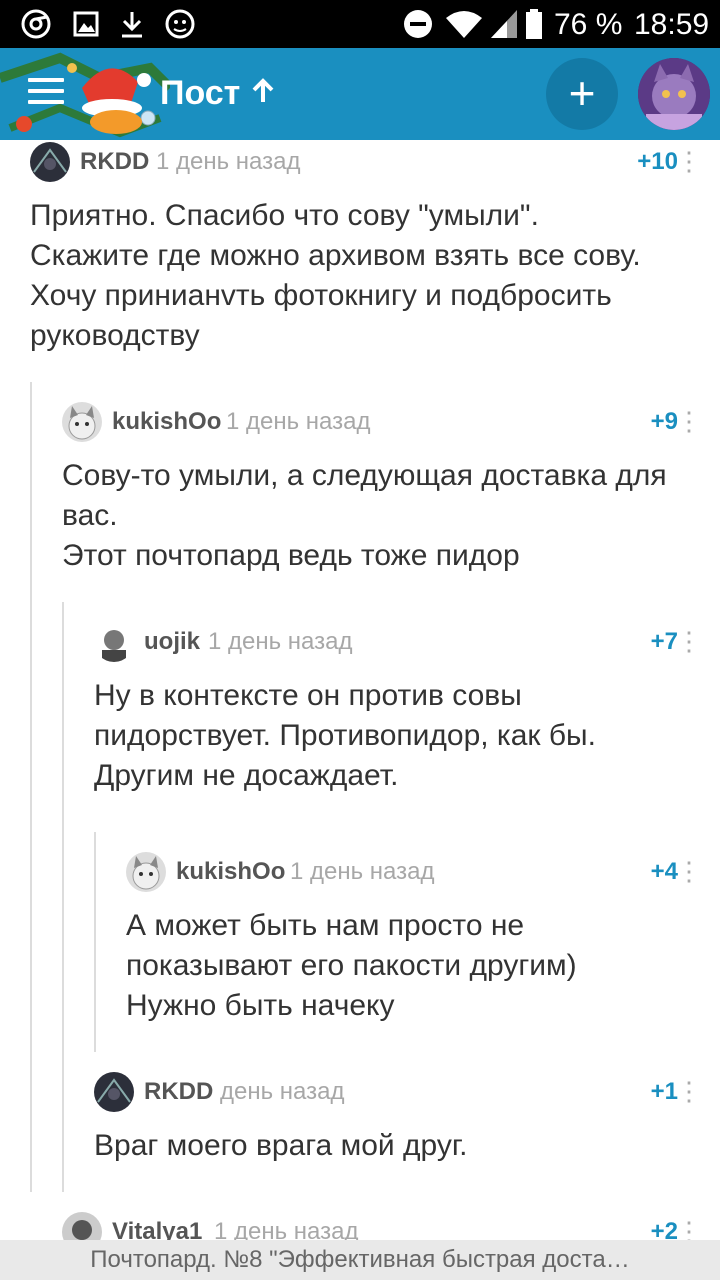  What do you see at coordinates (407, 1092) in the screenshot?
I see `comment-header: RKDD день назад +1 ⋮` at bounding box center [407, 1092].